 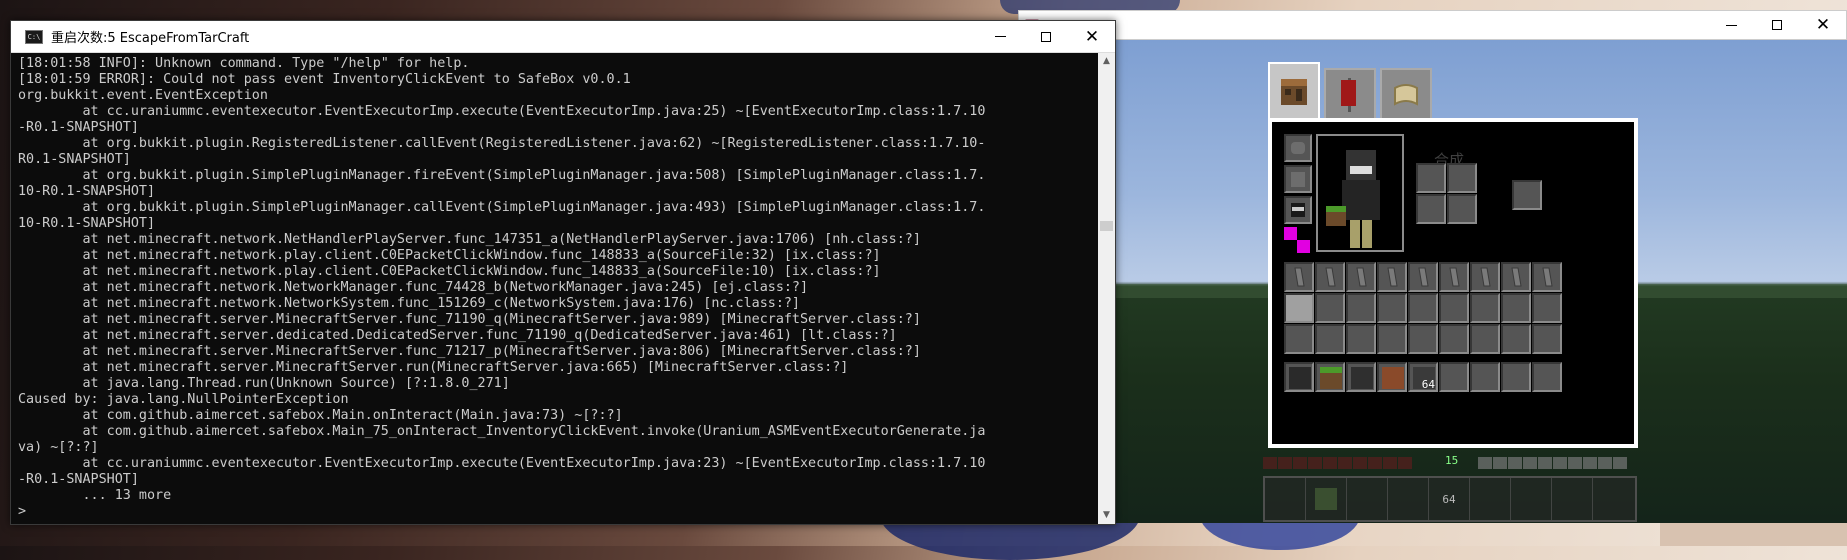 What do you see at coordinates (1294, 91) in the screenshot?
I see `tab-crafting` at bounding box center [1294, 91].